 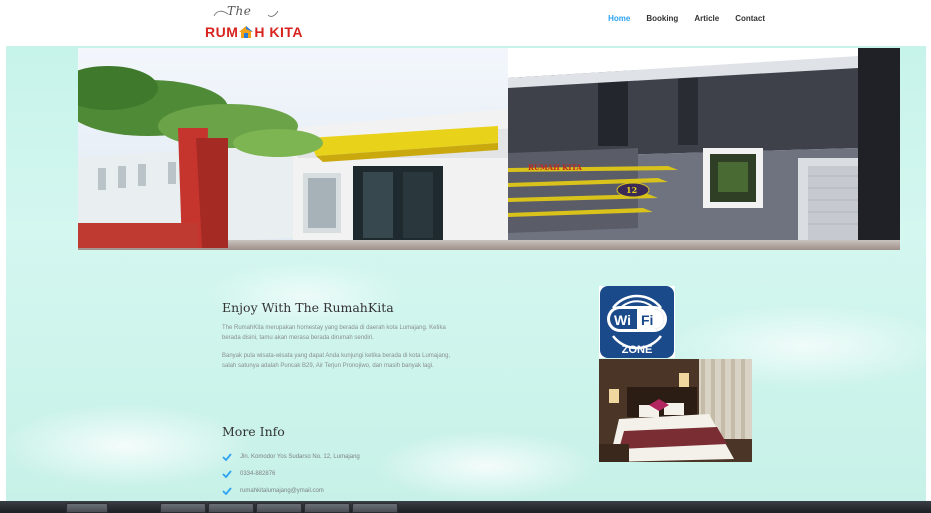 What do you see at coordinates (258, 473) in the screenshot?
I see `phone-text: 0334-882876` at bounding box center [258, 473].